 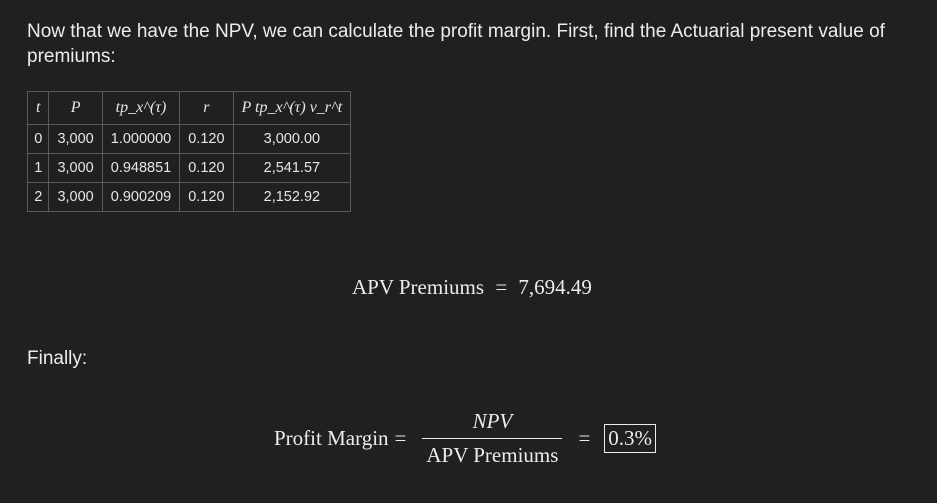 I want to click on table-cell: 2, so click(x=38, y=197).